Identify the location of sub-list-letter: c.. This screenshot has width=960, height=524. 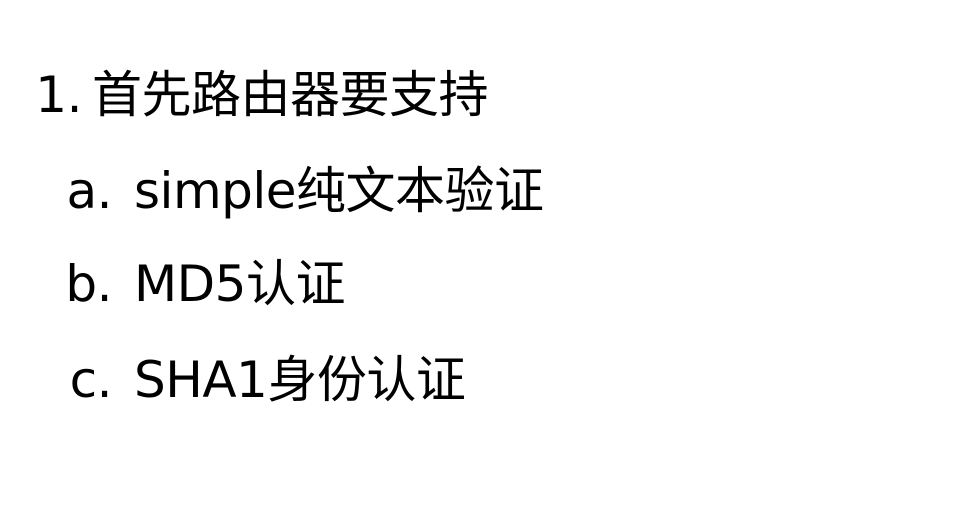
(91, 380).